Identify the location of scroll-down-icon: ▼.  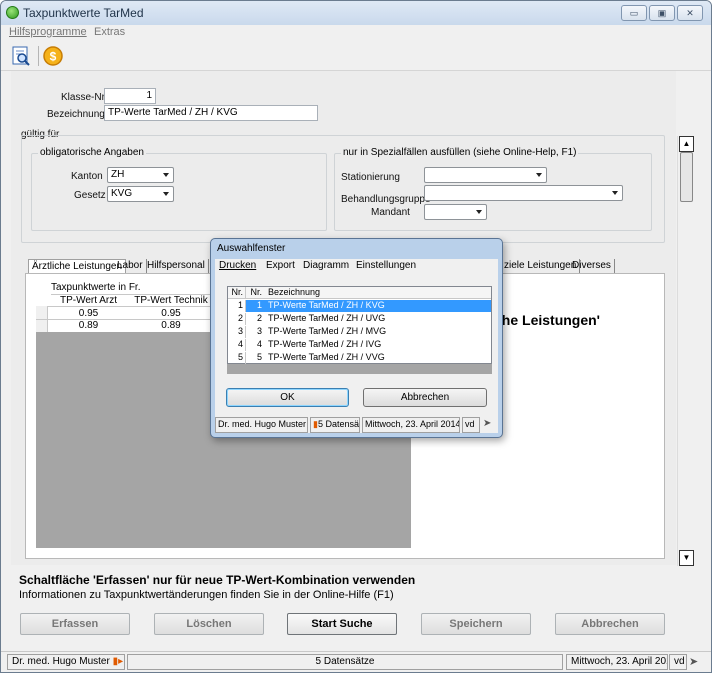
(686, 558).